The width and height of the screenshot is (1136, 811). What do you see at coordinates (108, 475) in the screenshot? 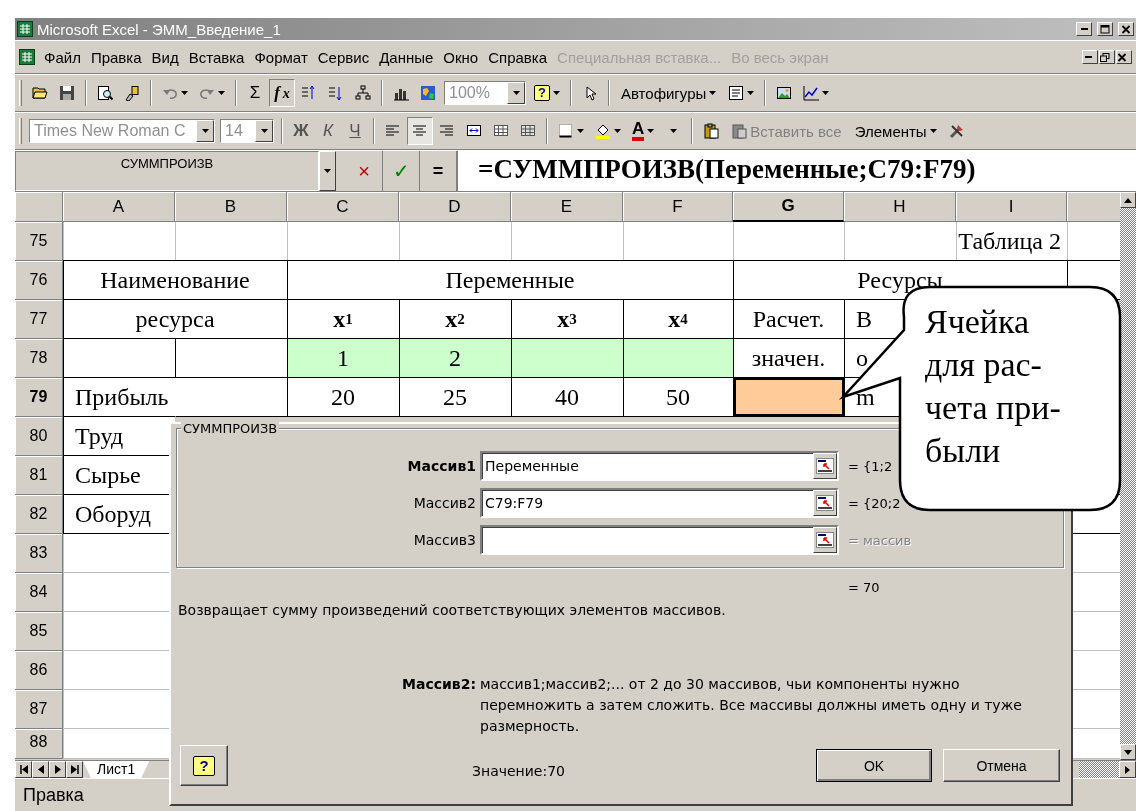
I see `cell-text: Сырье` at bounding box center [108, 475].